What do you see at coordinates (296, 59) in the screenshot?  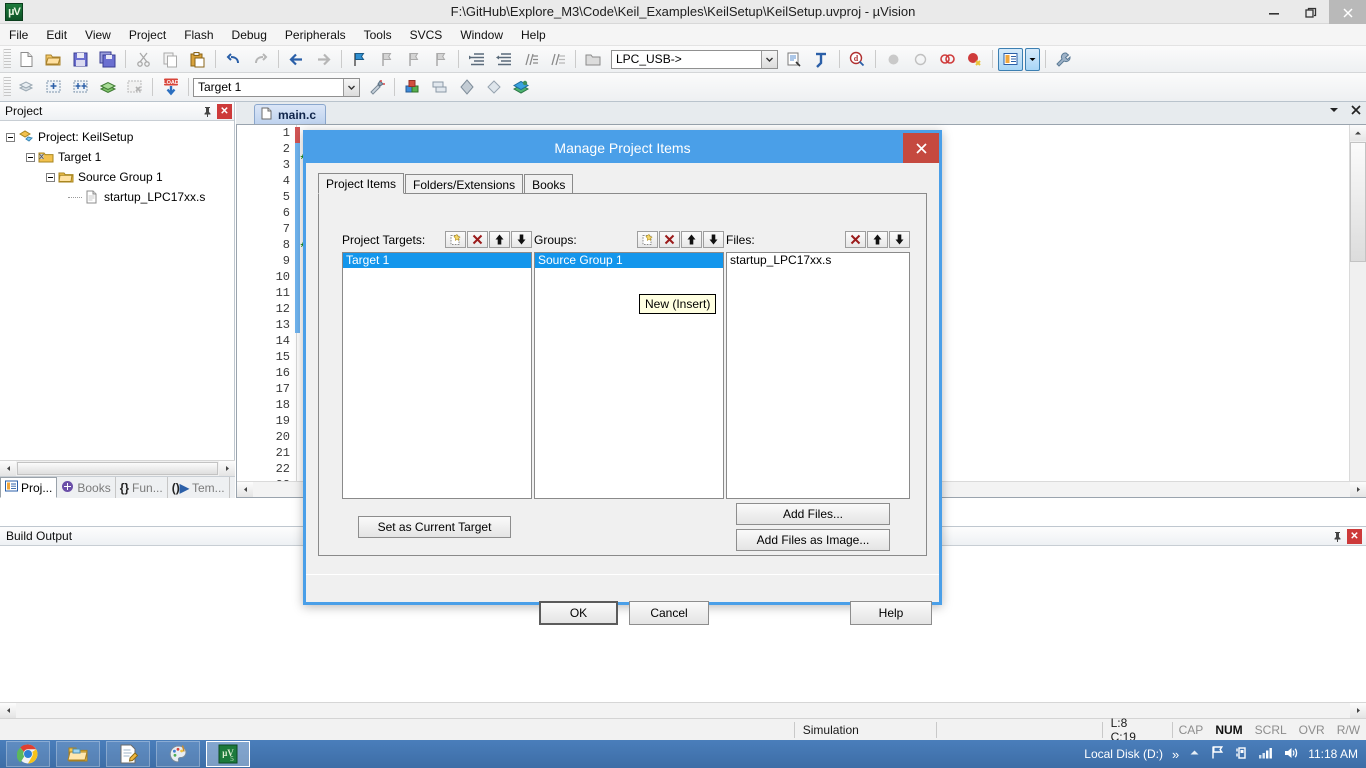 I see `navigate-back-icon` at bounding box center [296, 59].